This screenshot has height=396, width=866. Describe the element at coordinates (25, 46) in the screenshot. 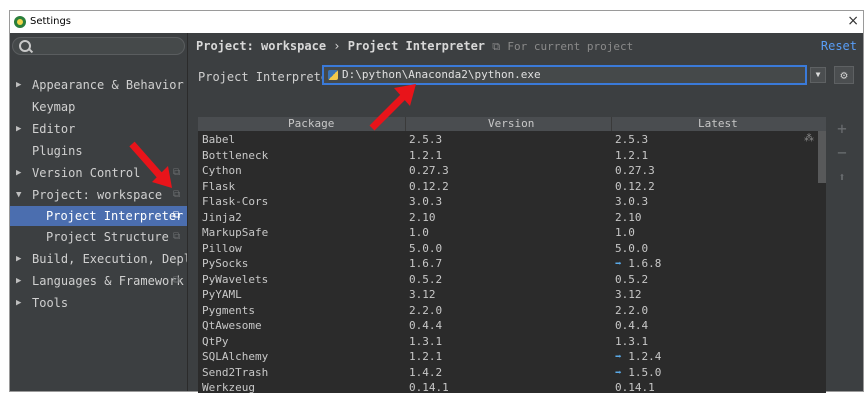

I see `search-icon` at that location.